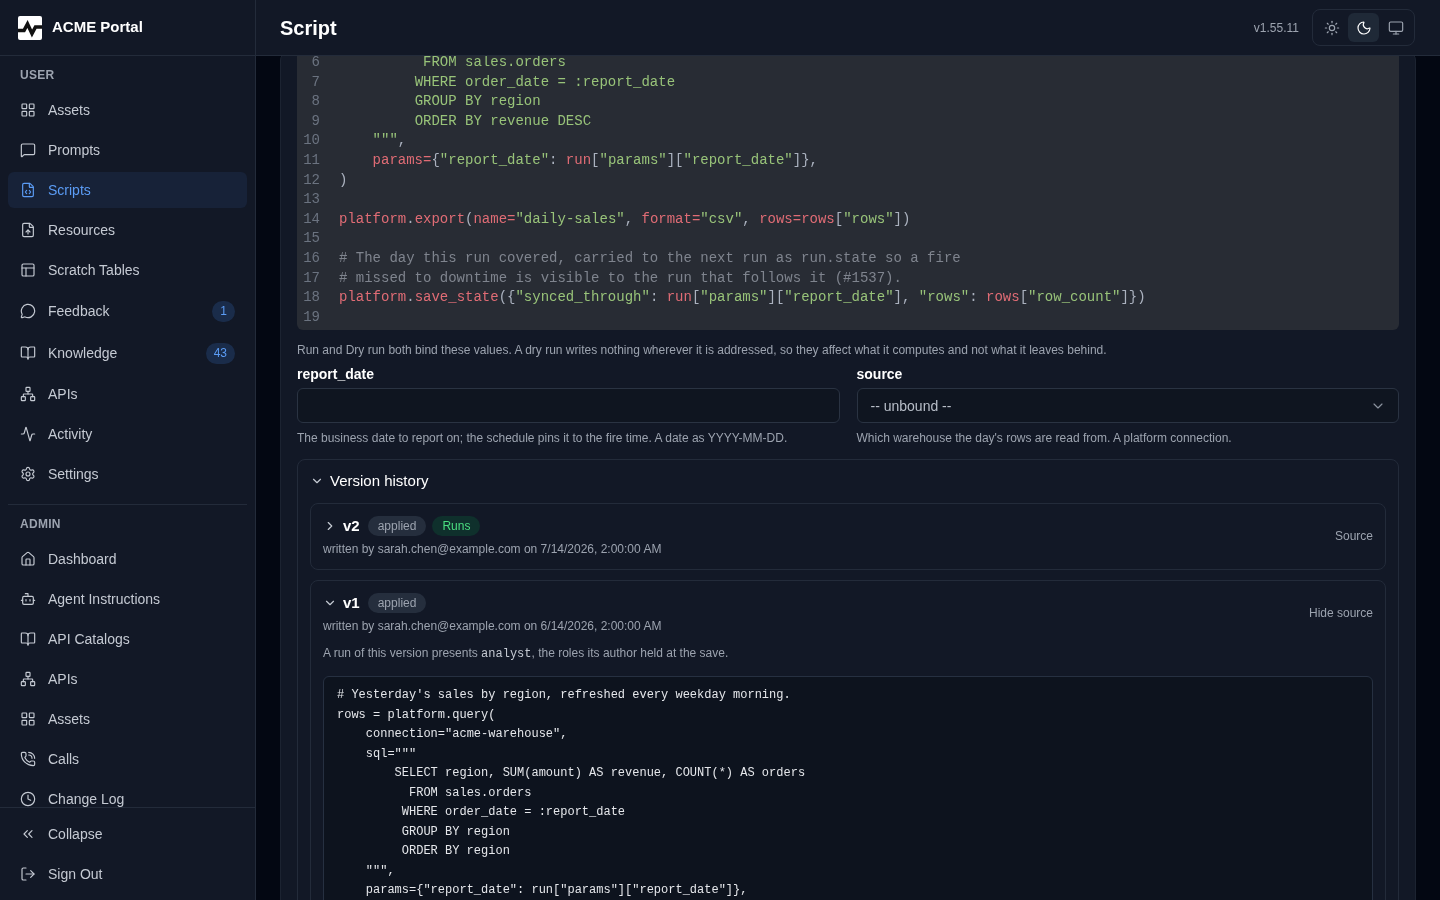 This screenshot has height=900, width=1440. I want to click on line-number: 17, so click(311, 278).